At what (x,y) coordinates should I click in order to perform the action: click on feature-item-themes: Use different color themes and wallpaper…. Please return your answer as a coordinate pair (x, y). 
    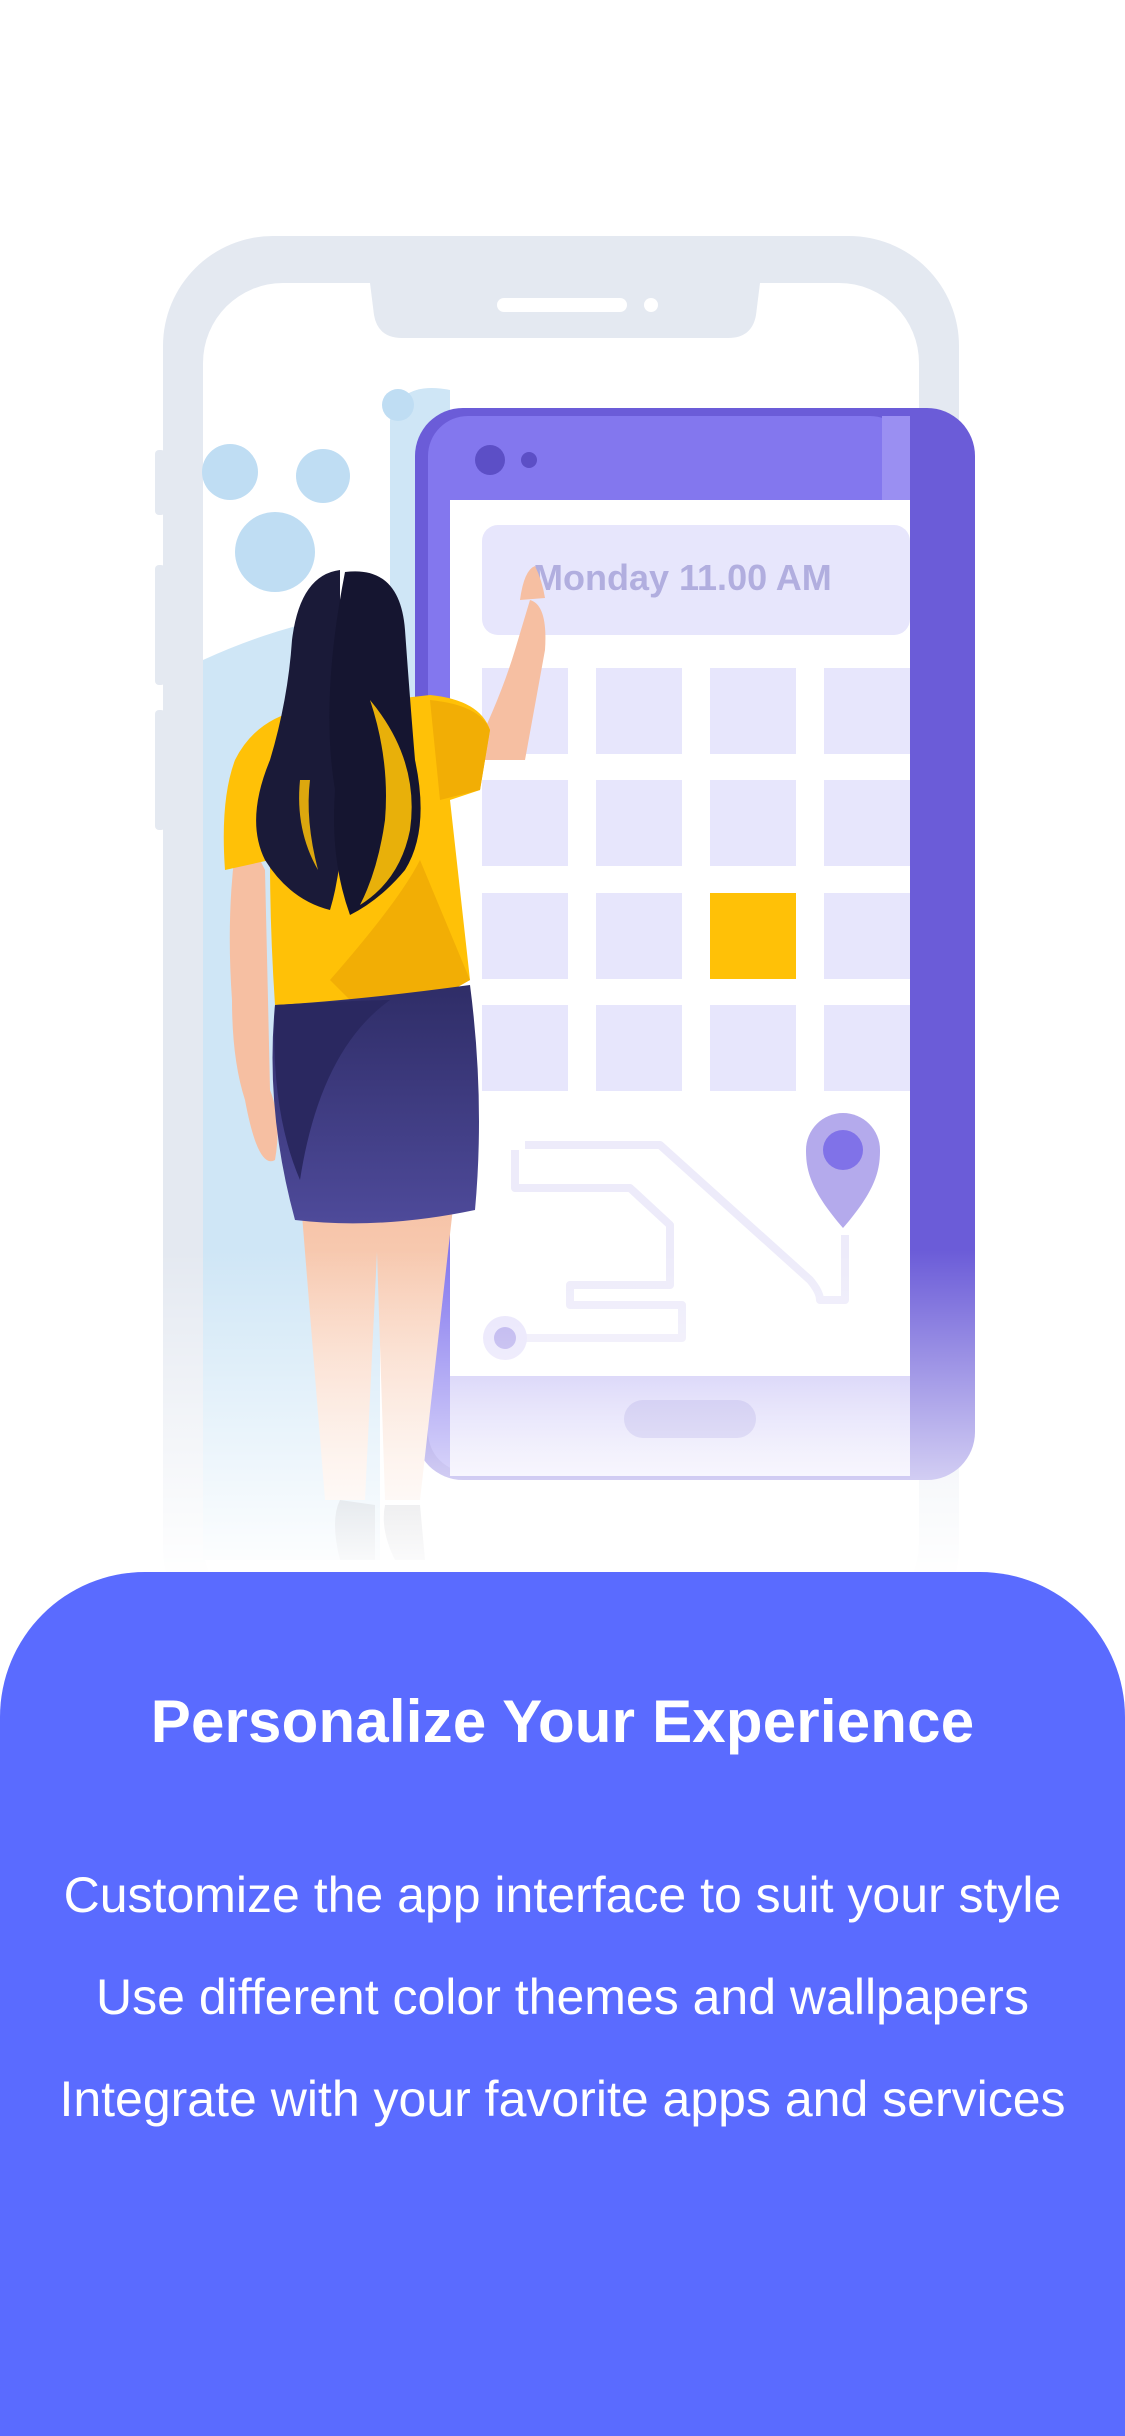
    Looking at the image, I should click on (562, 1997).